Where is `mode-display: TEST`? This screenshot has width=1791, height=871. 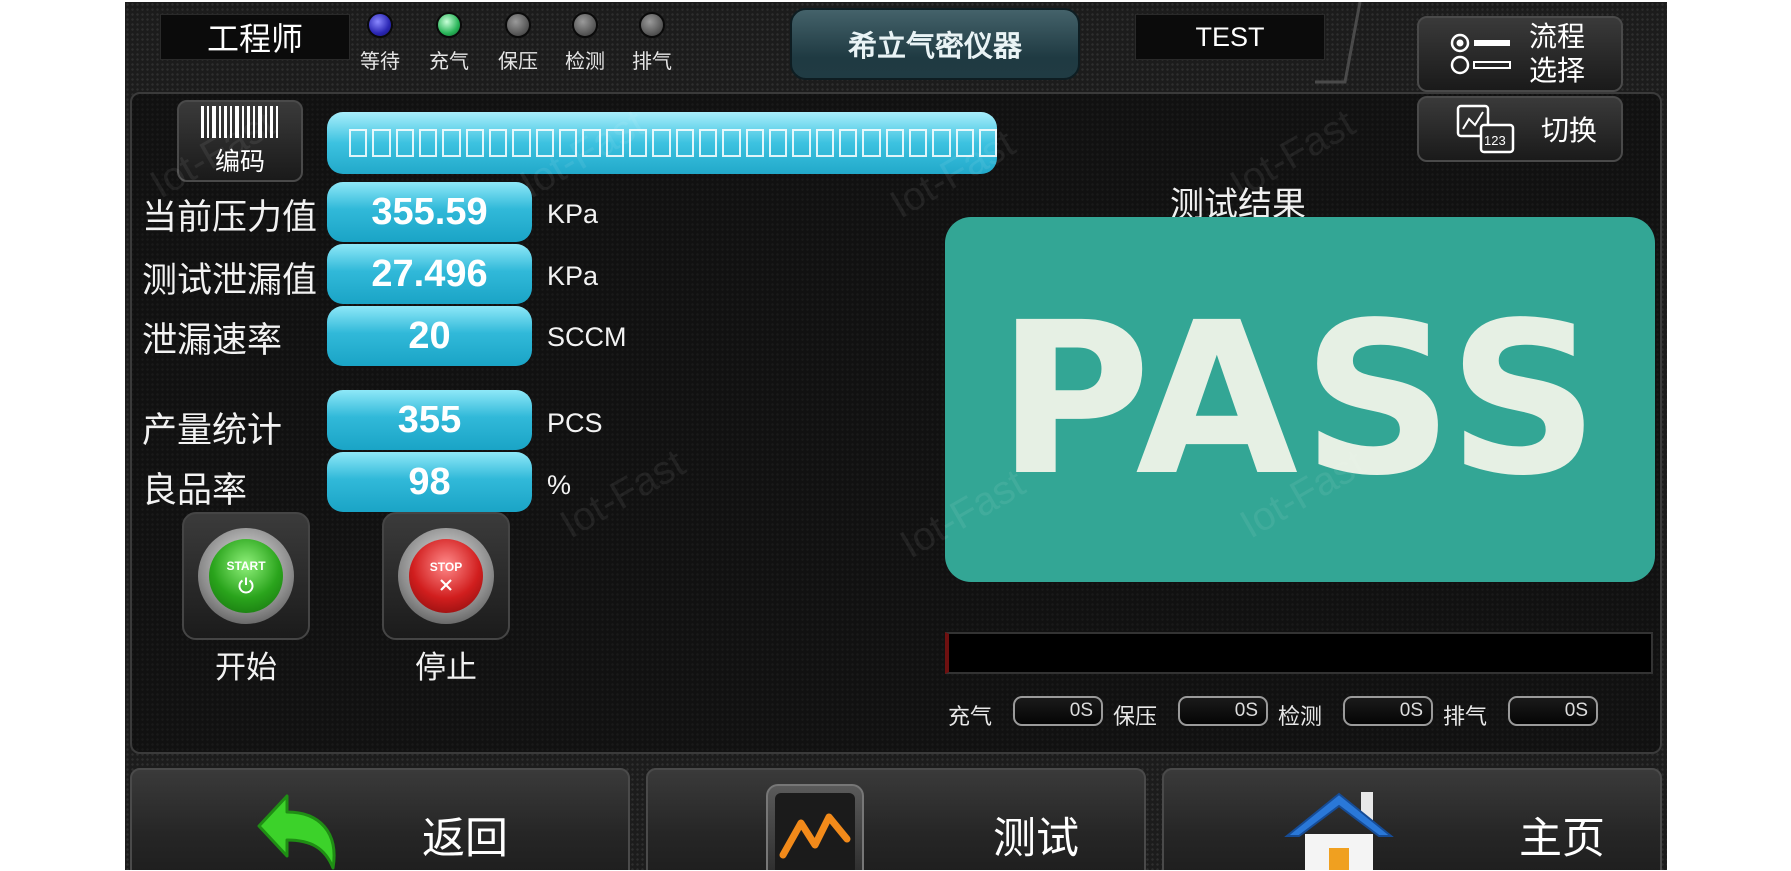 mode-display: TEST is located at coordinates (1230, 37).